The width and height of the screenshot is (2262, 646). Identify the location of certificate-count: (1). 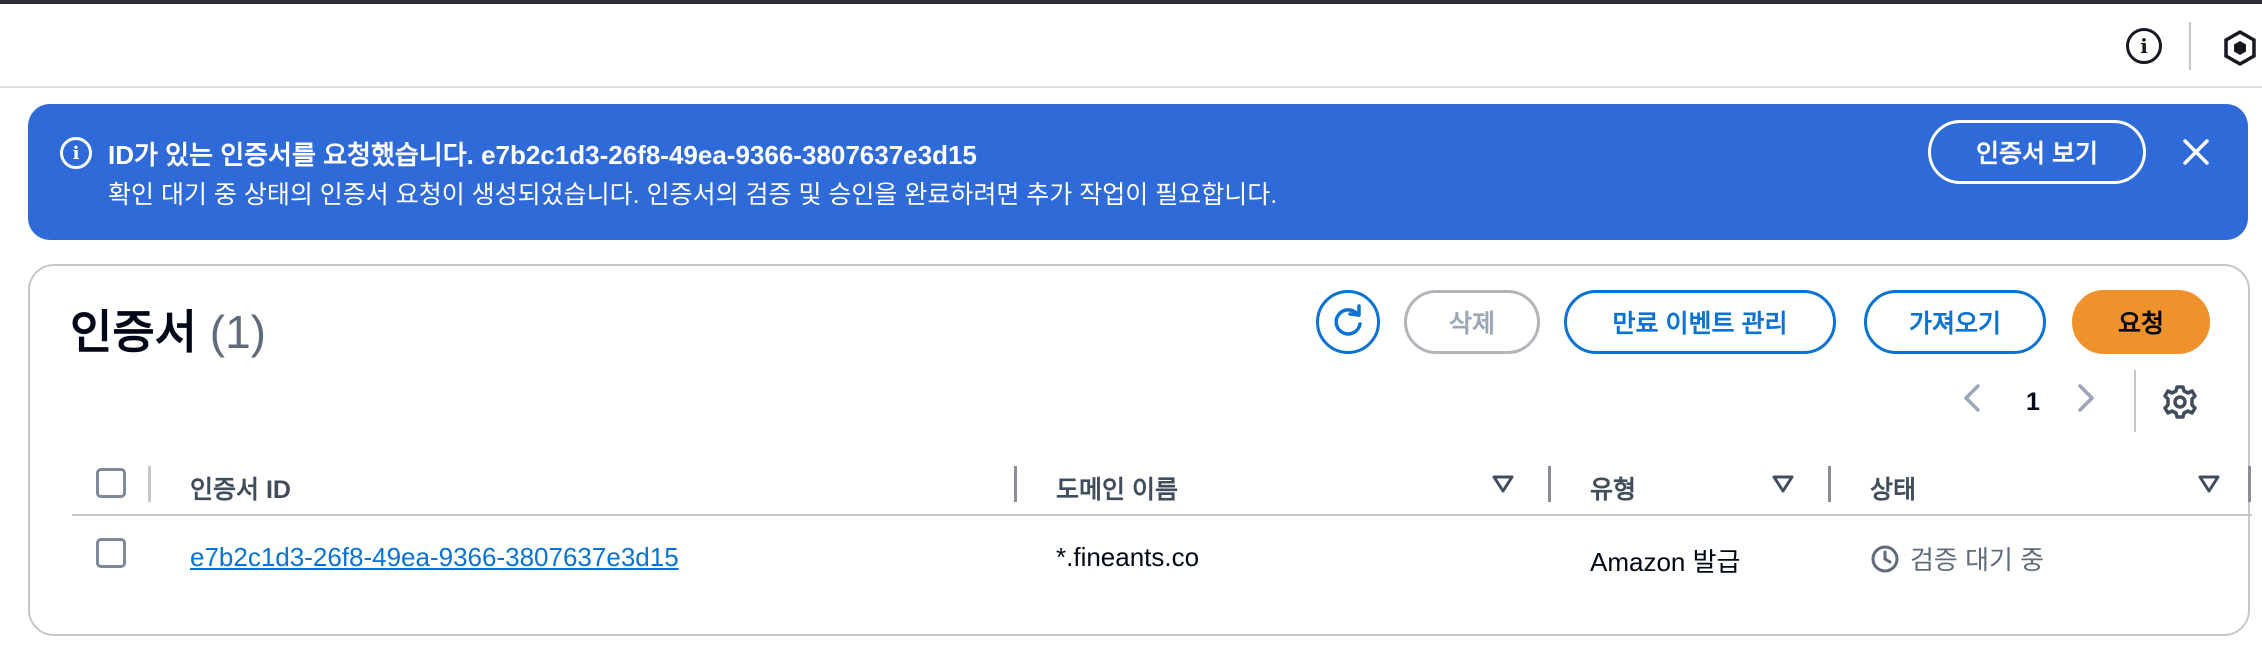
(237, 332).